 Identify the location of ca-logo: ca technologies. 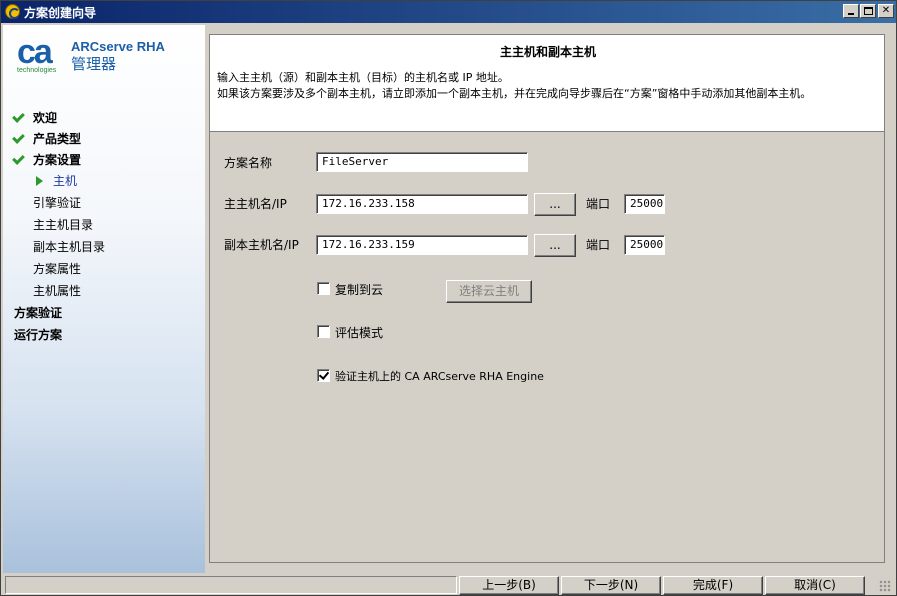
(37, 53).